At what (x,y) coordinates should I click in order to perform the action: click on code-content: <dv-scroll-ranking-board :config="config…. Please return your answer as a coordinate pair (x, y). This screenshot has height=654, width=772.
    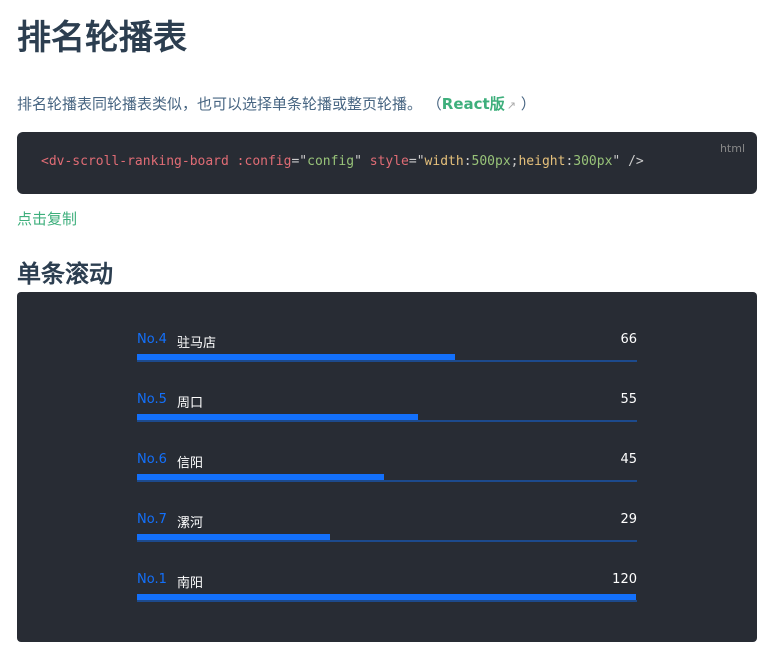
    Looking at the image, I should click on (342, 161).